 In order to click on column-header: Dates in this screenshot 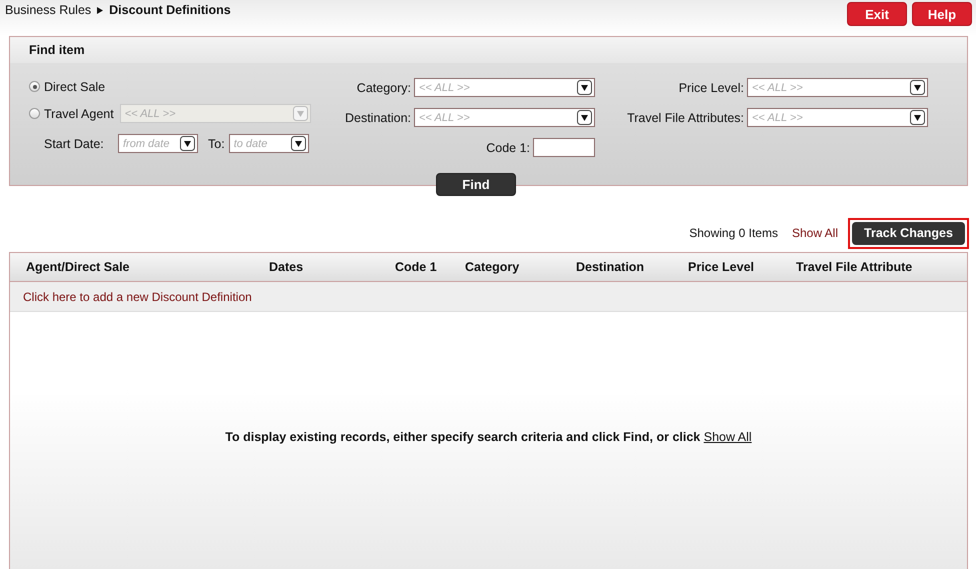, I will do `click(286, 267)`.